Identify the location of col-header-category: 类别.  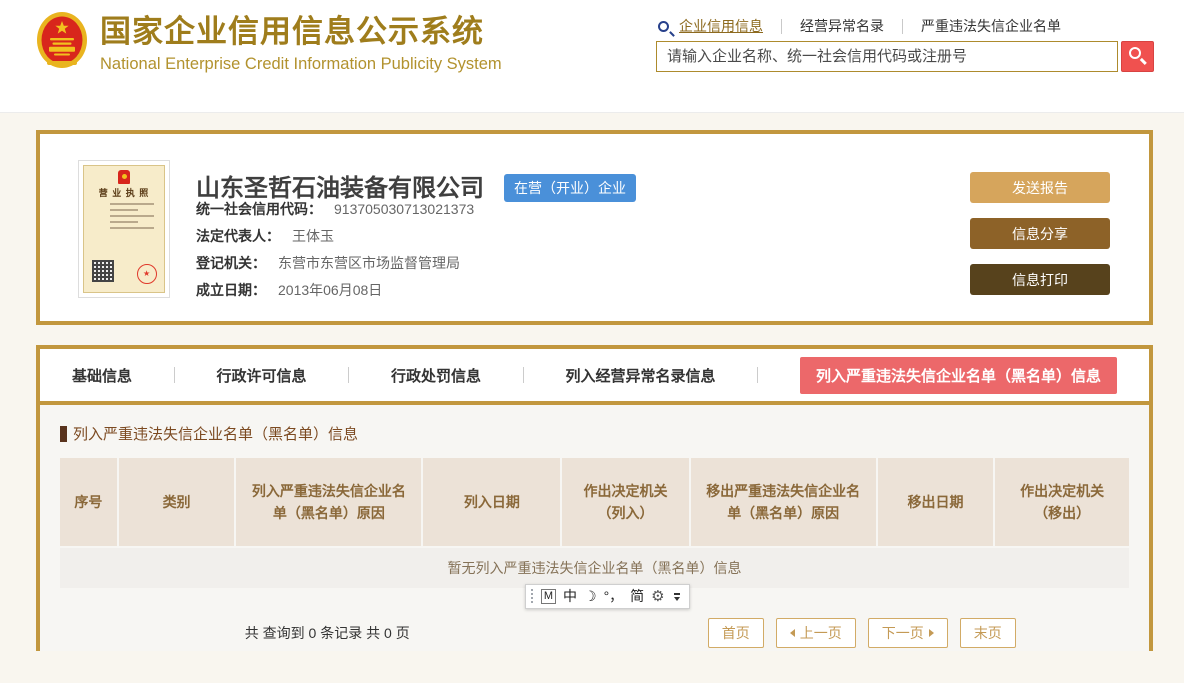
(177, 502).